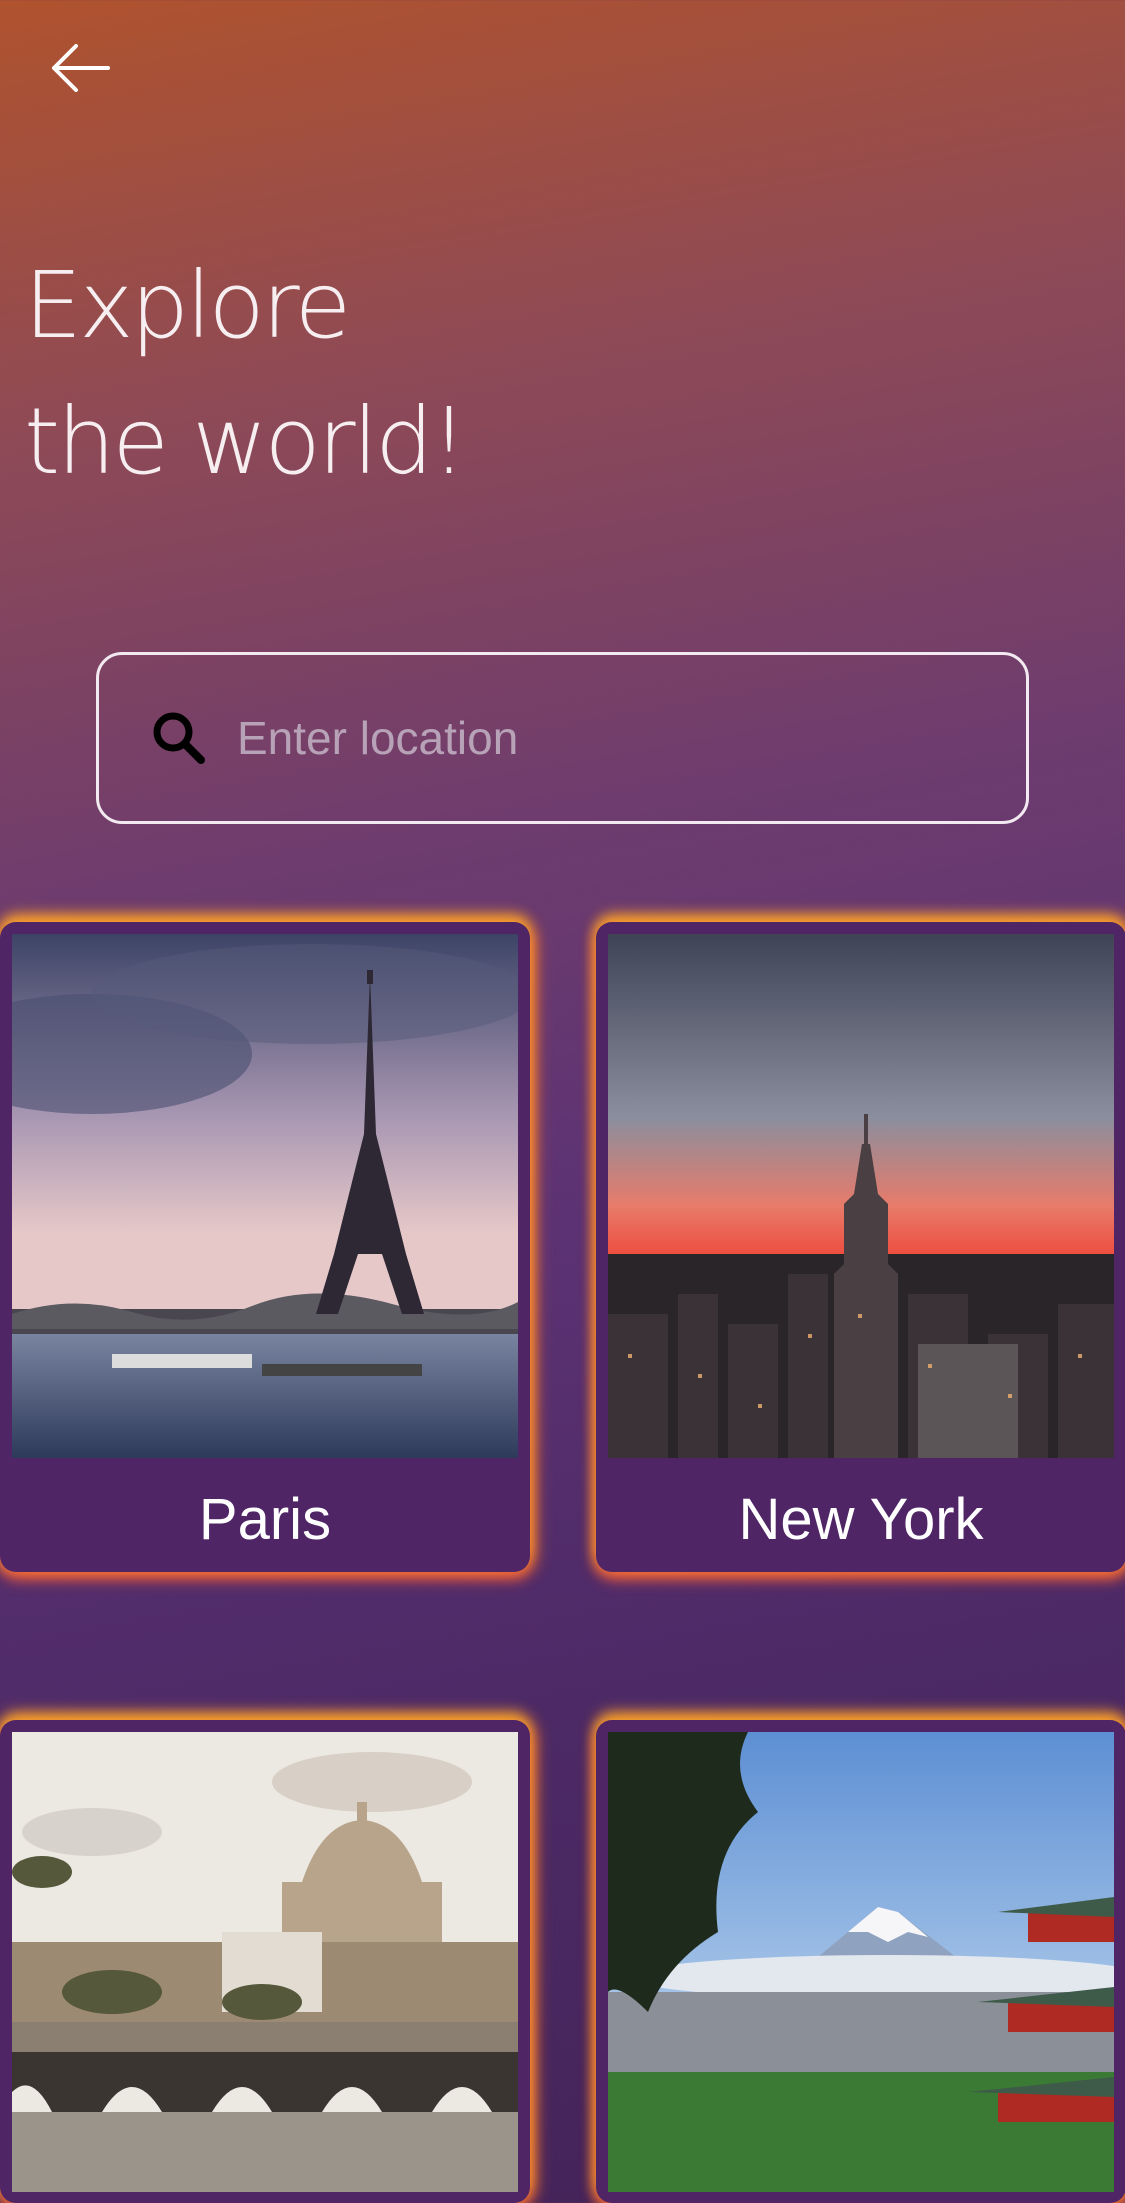 This screenshot has height=2203, width=1125. I want to click on search-icon, so click(179, 738).